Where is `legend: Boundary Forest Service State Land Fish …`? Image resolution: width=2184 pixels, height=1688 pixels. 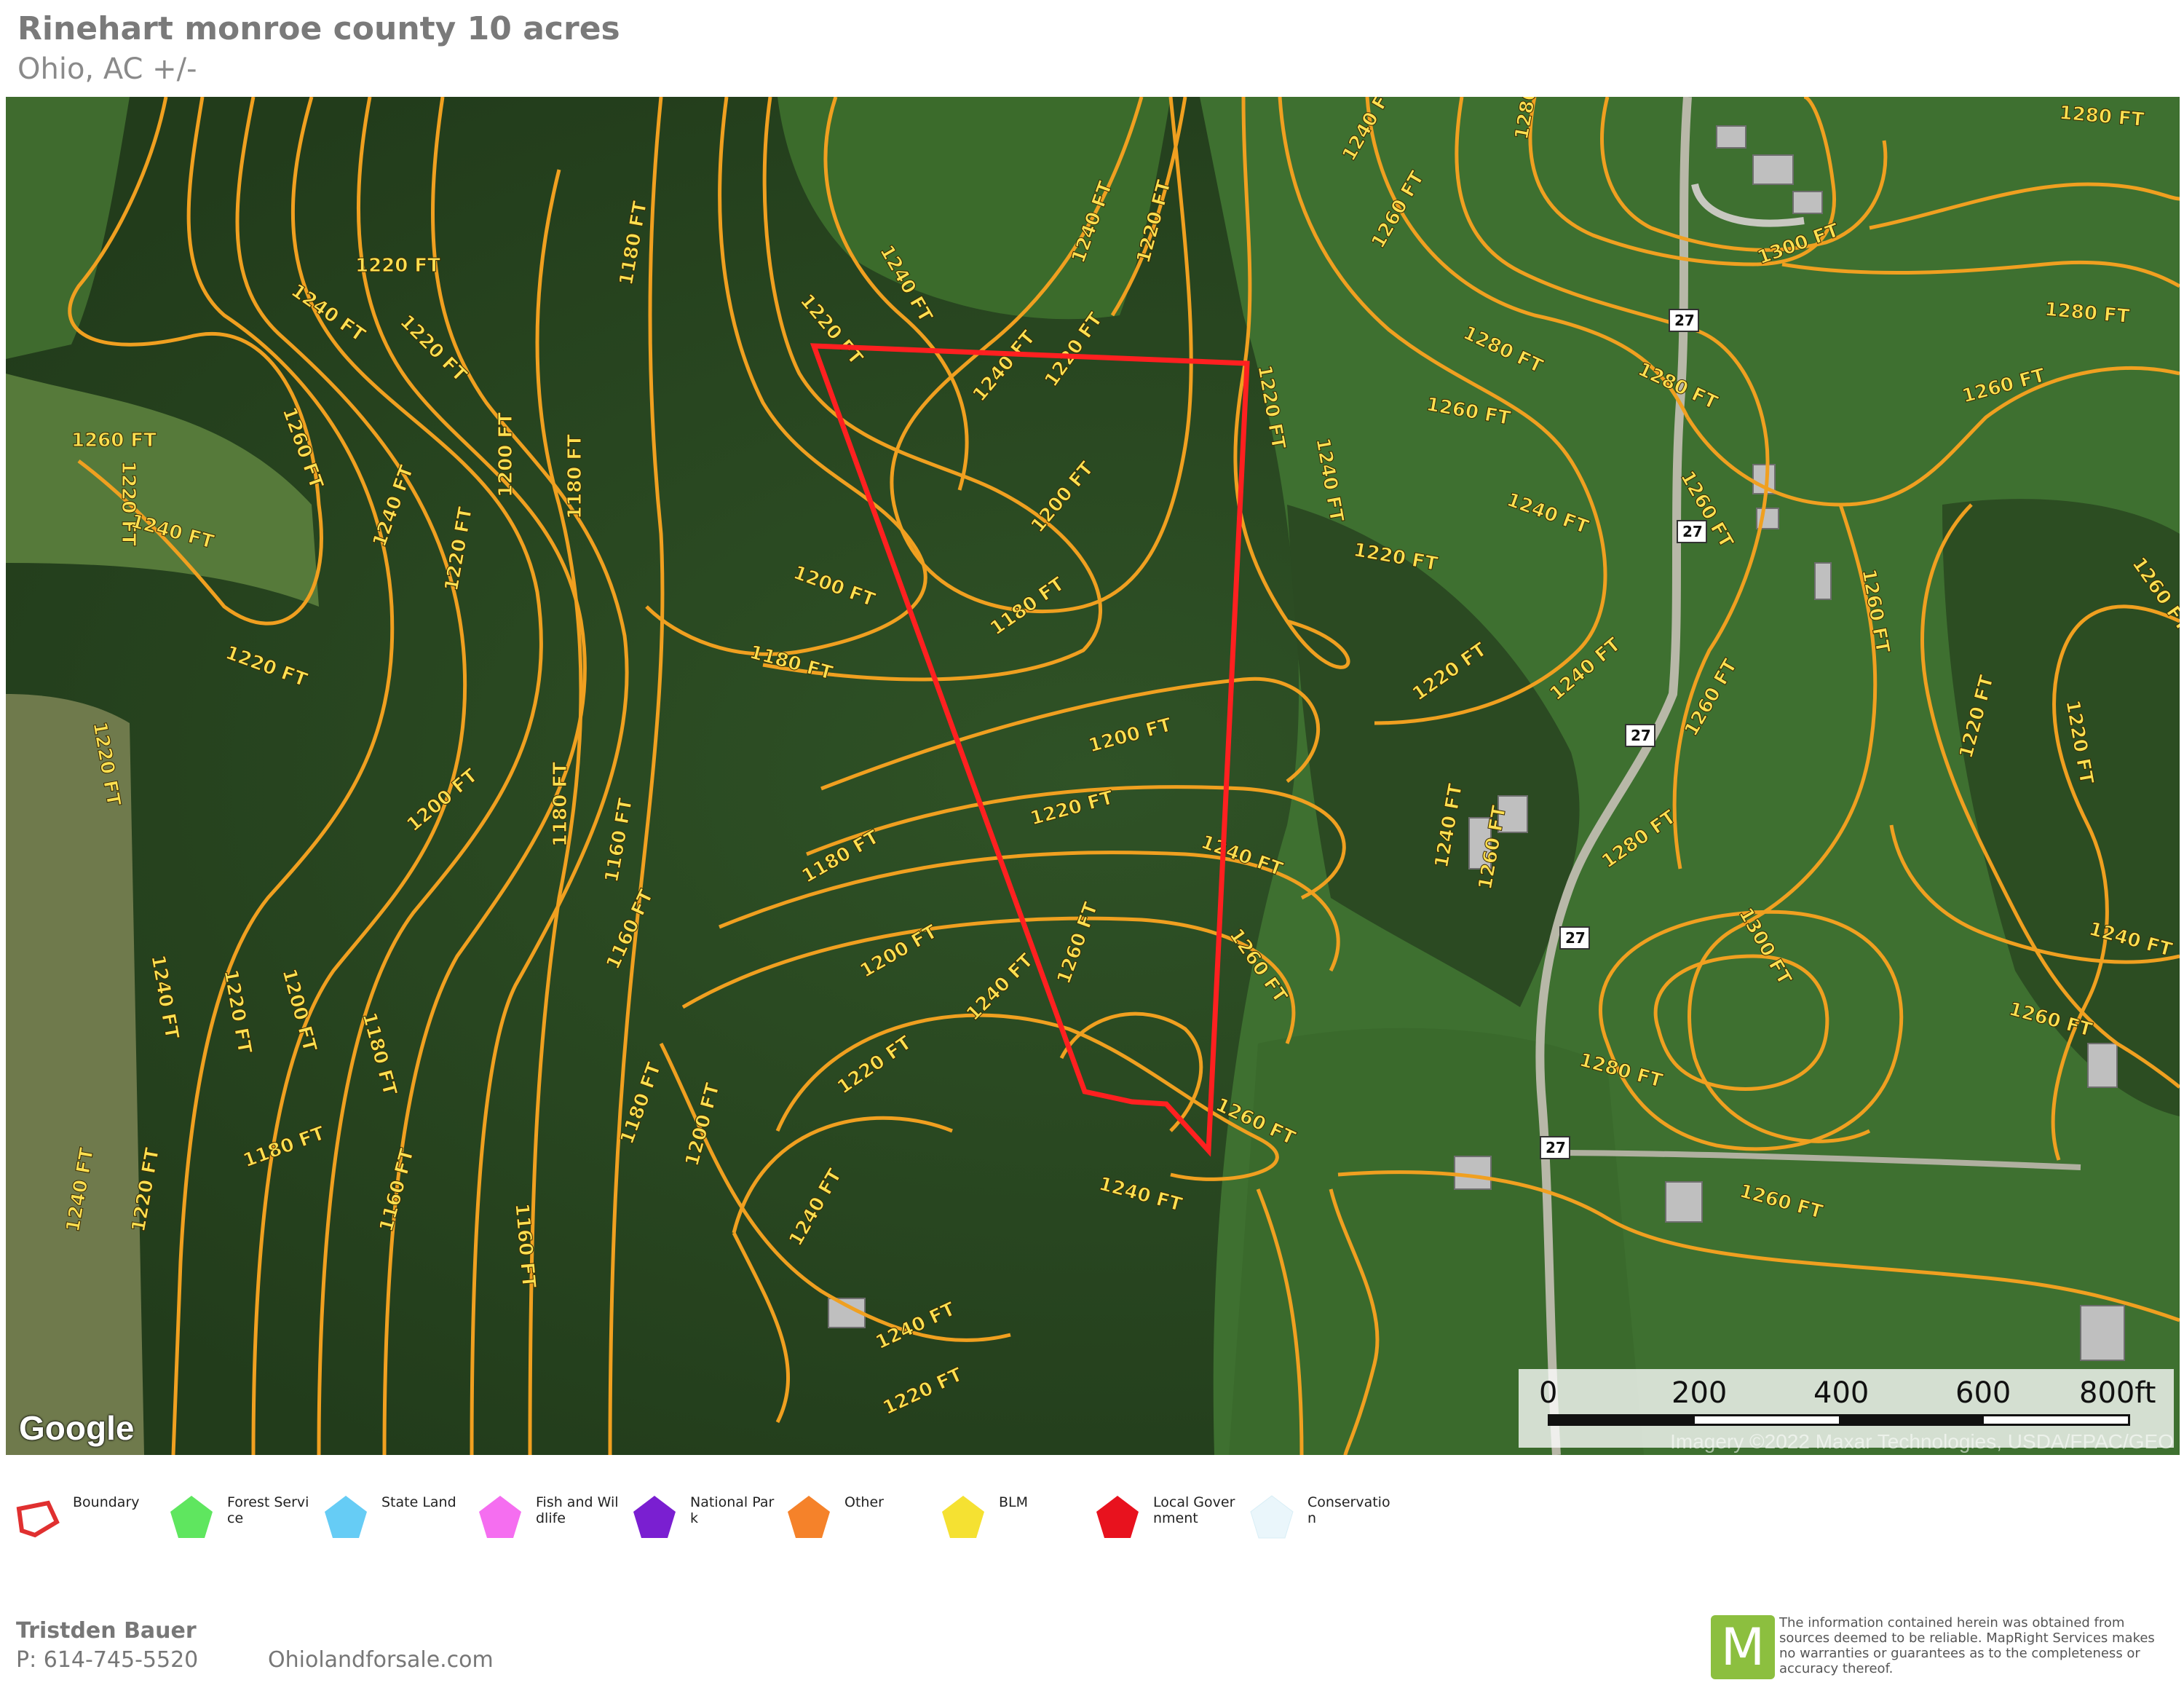 legend: Boundary Forest Service State Land Fish … is located at coordinates (741, 1513).